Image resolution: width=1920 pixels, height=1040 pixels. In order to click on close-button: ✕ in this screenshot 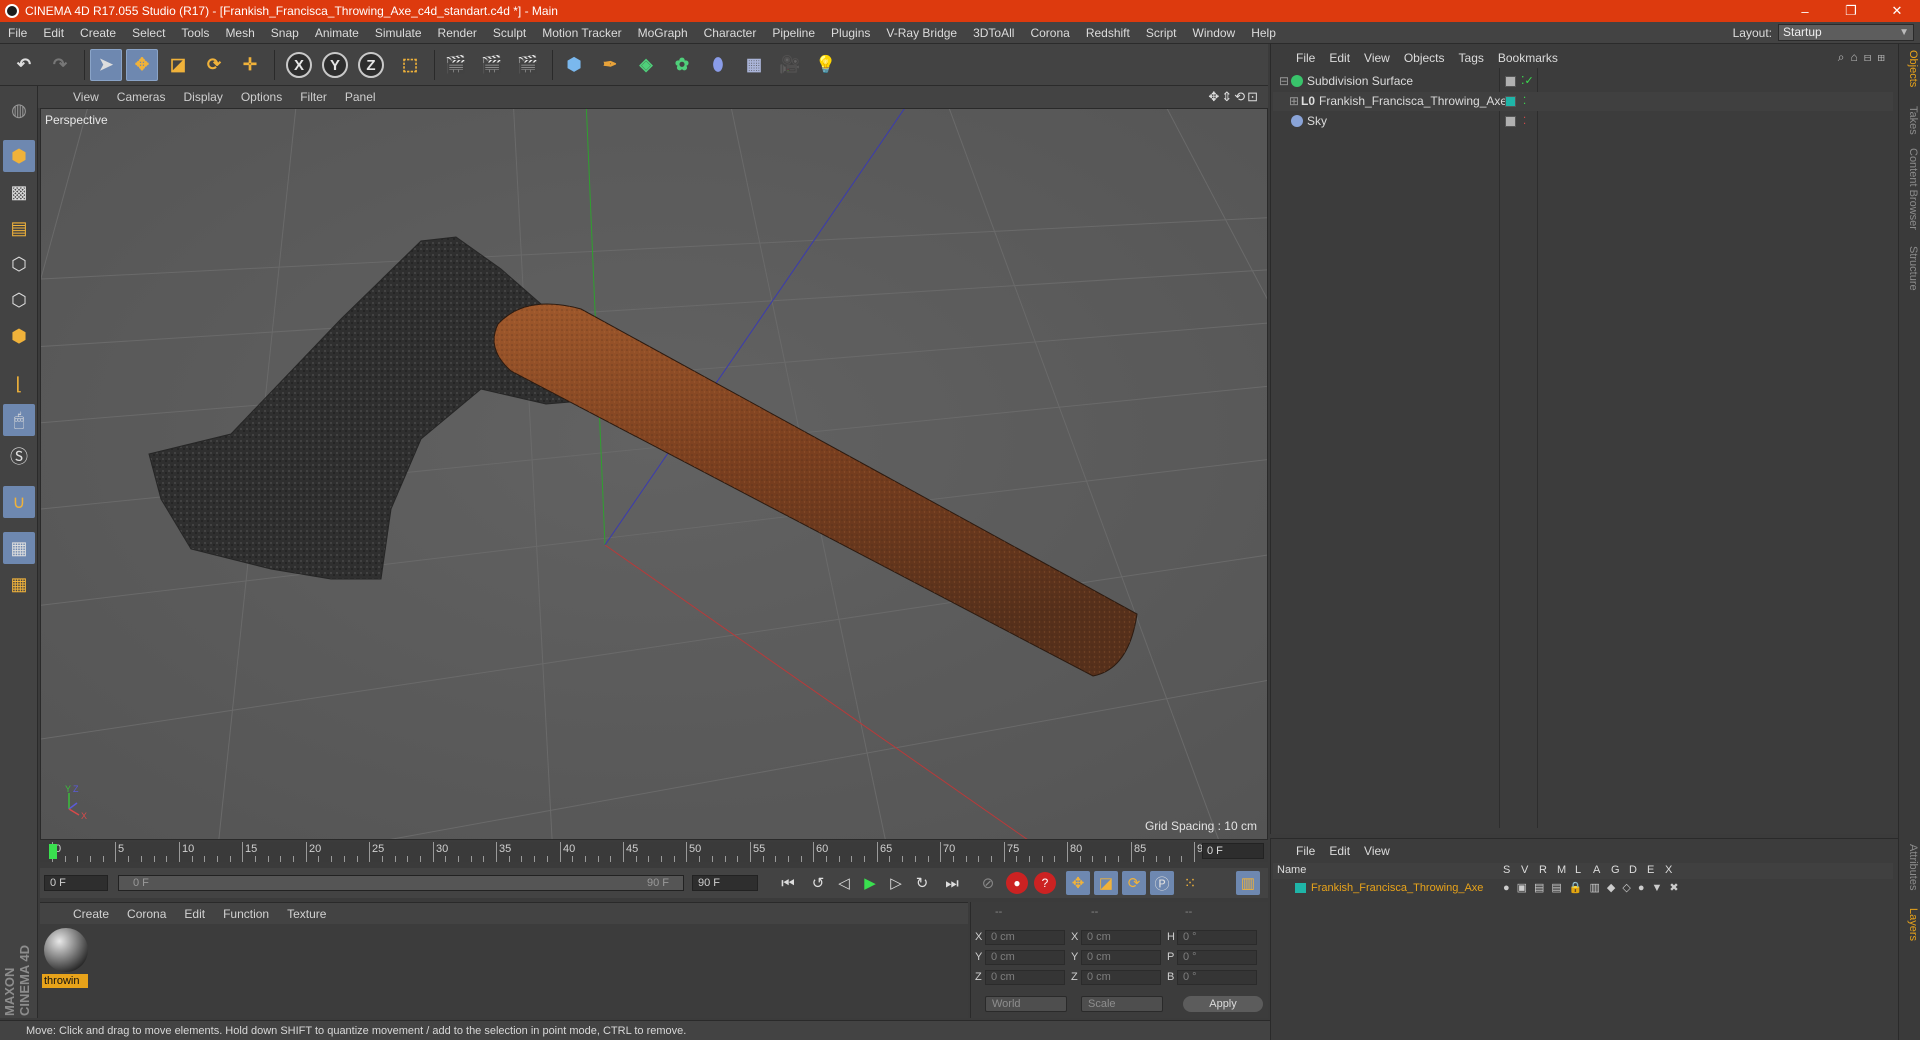, I will do `click(1897, 11)`.